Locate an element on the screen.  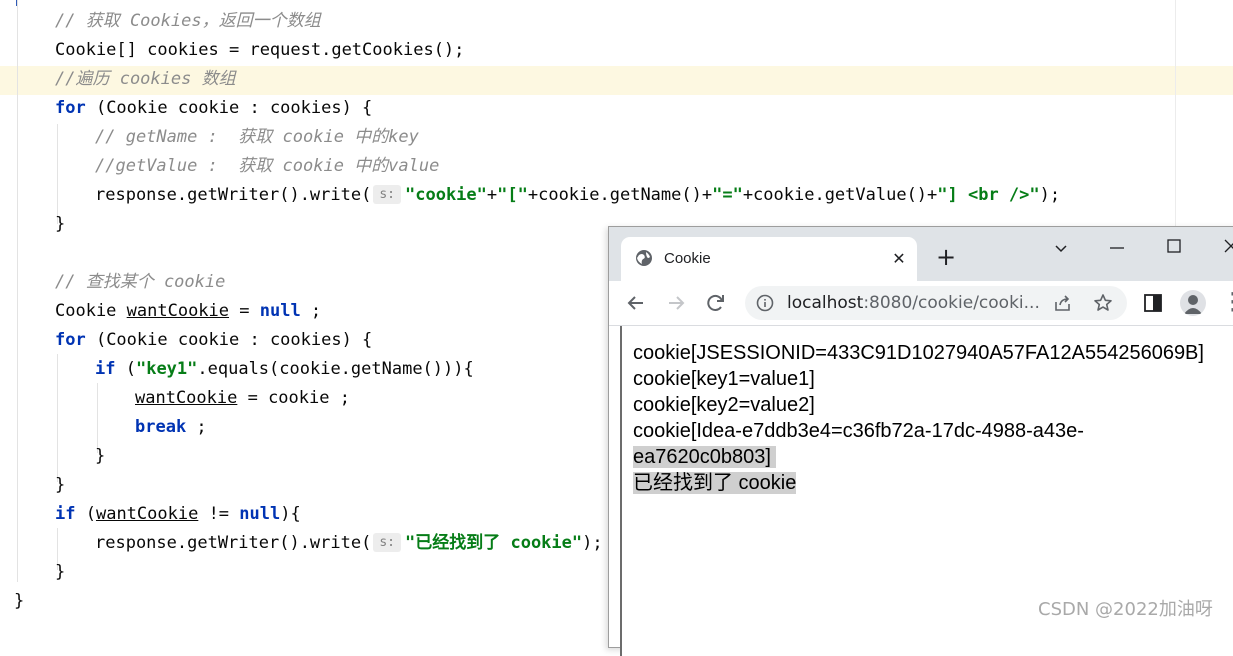
code-line: // 查找某个 cookie is located at coordinates (140, 282).